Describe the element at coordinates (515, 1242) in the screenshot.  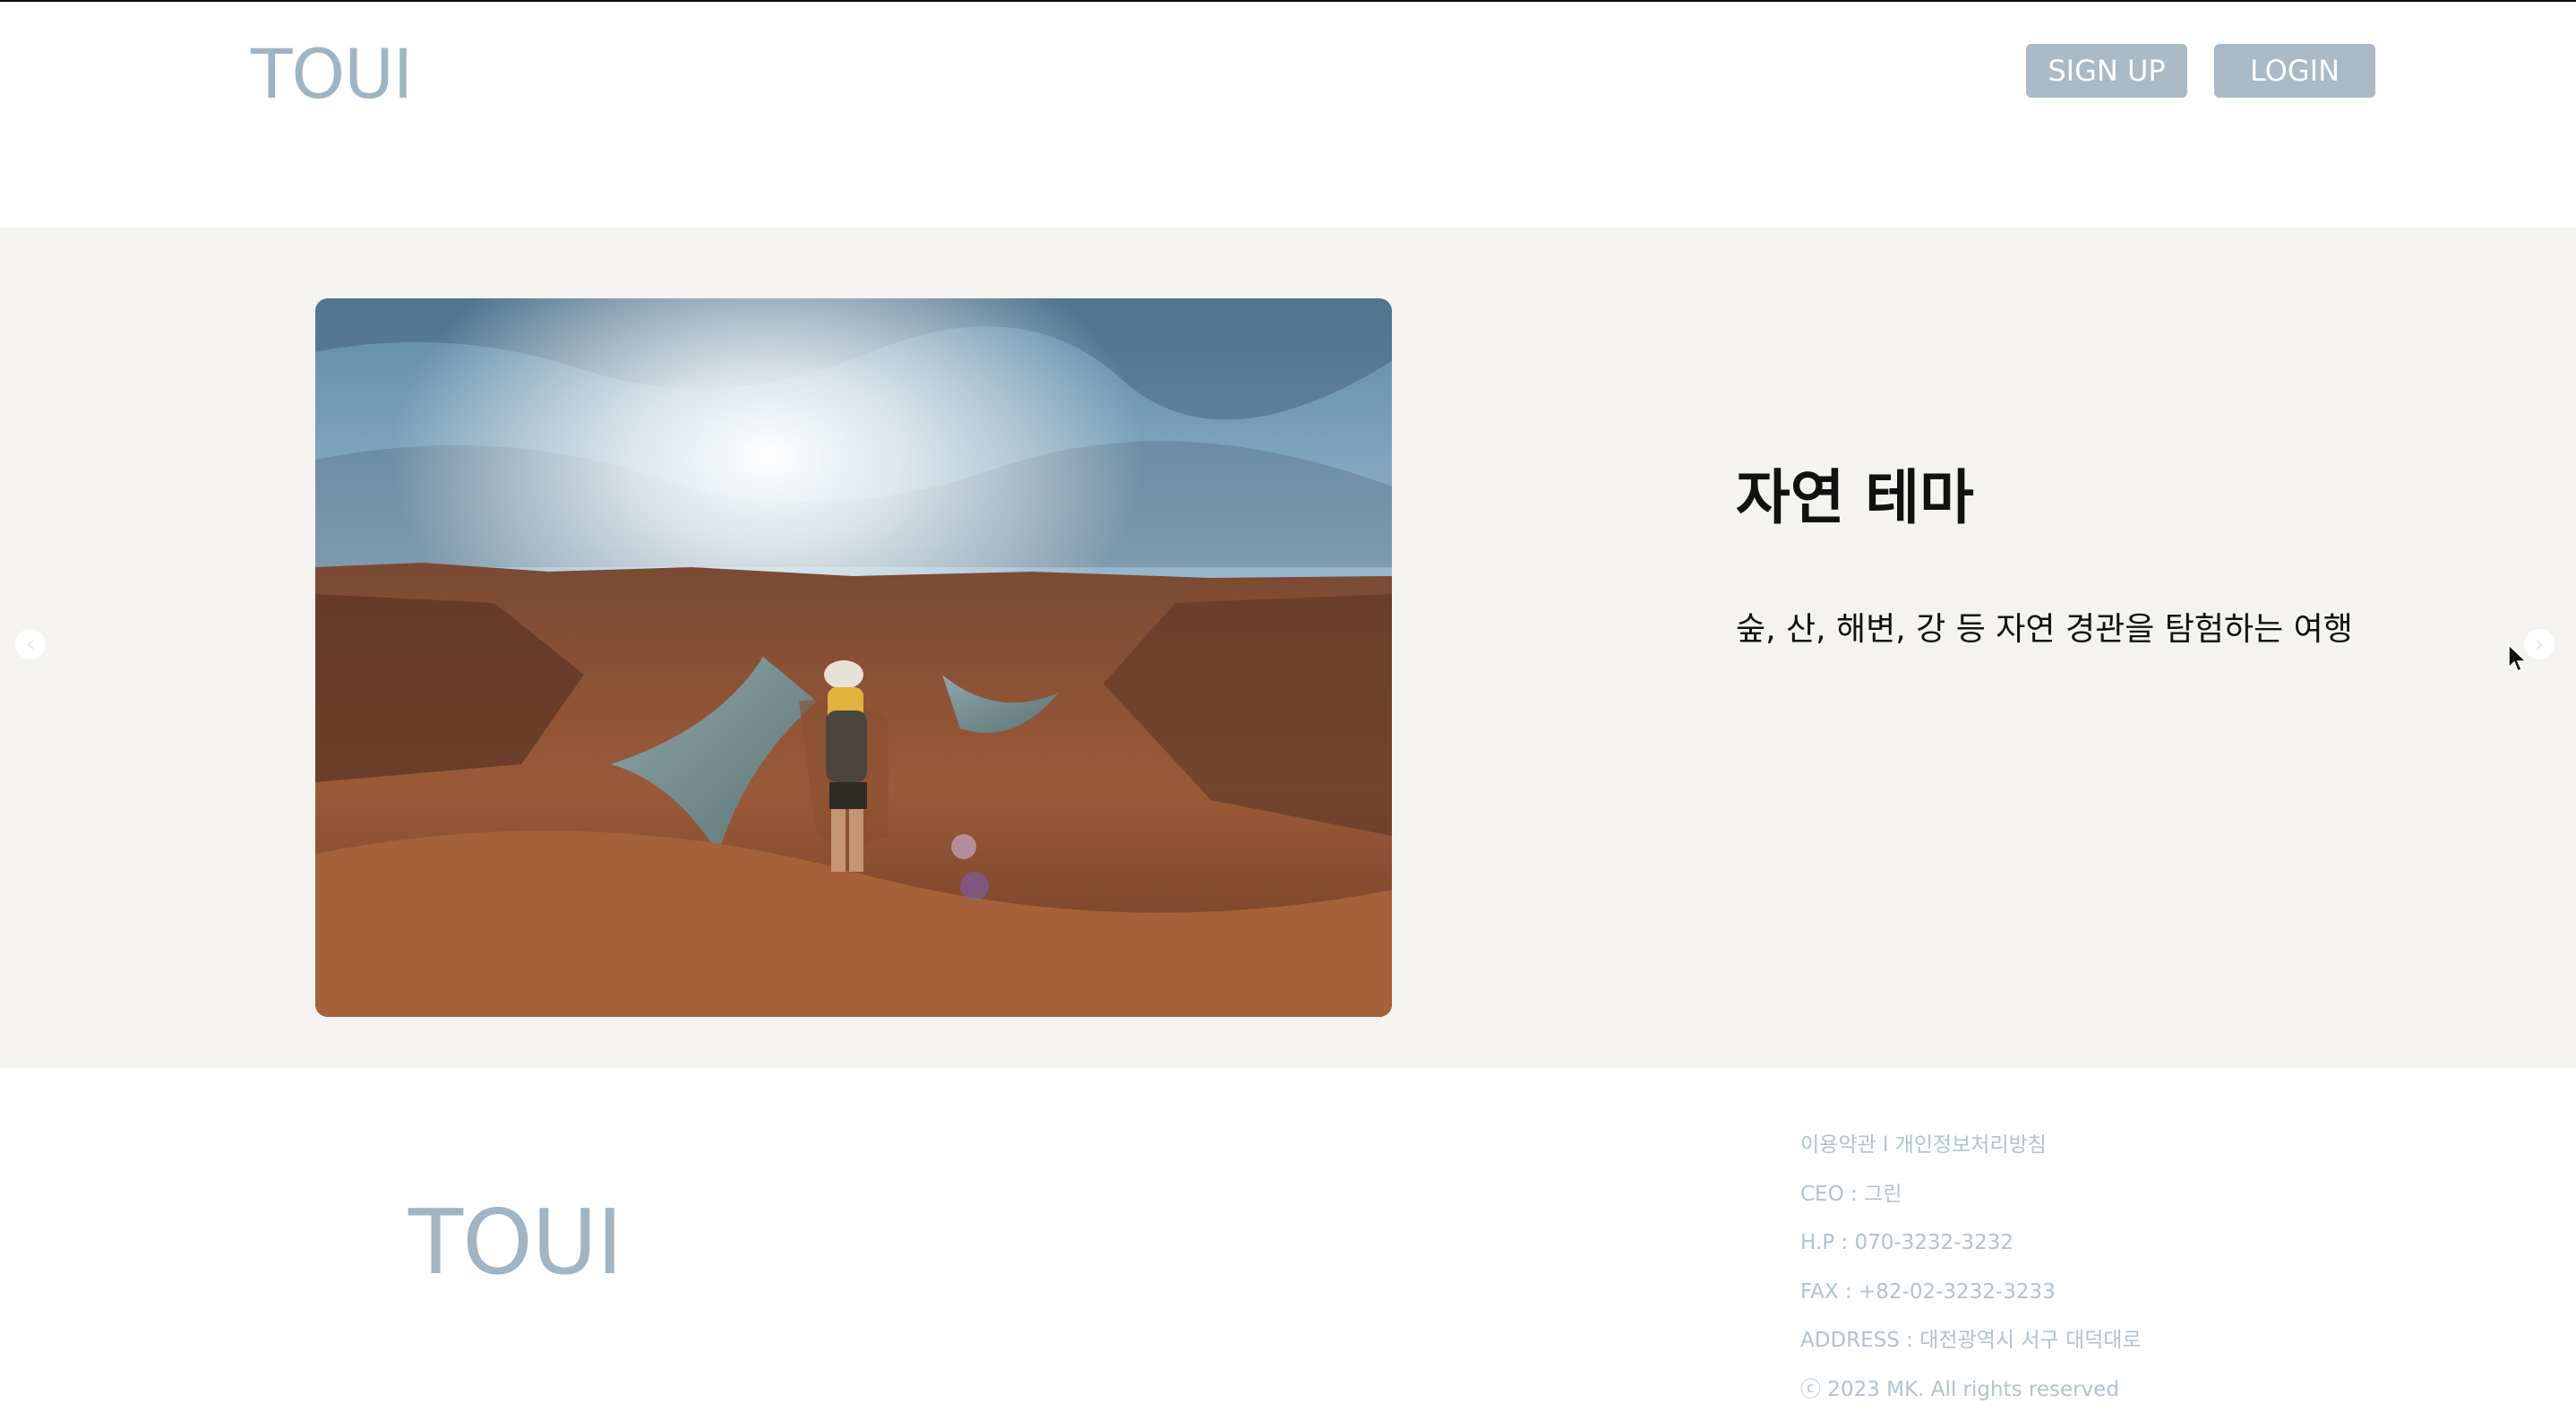
I see `footer-logo: TOUI` at that location.